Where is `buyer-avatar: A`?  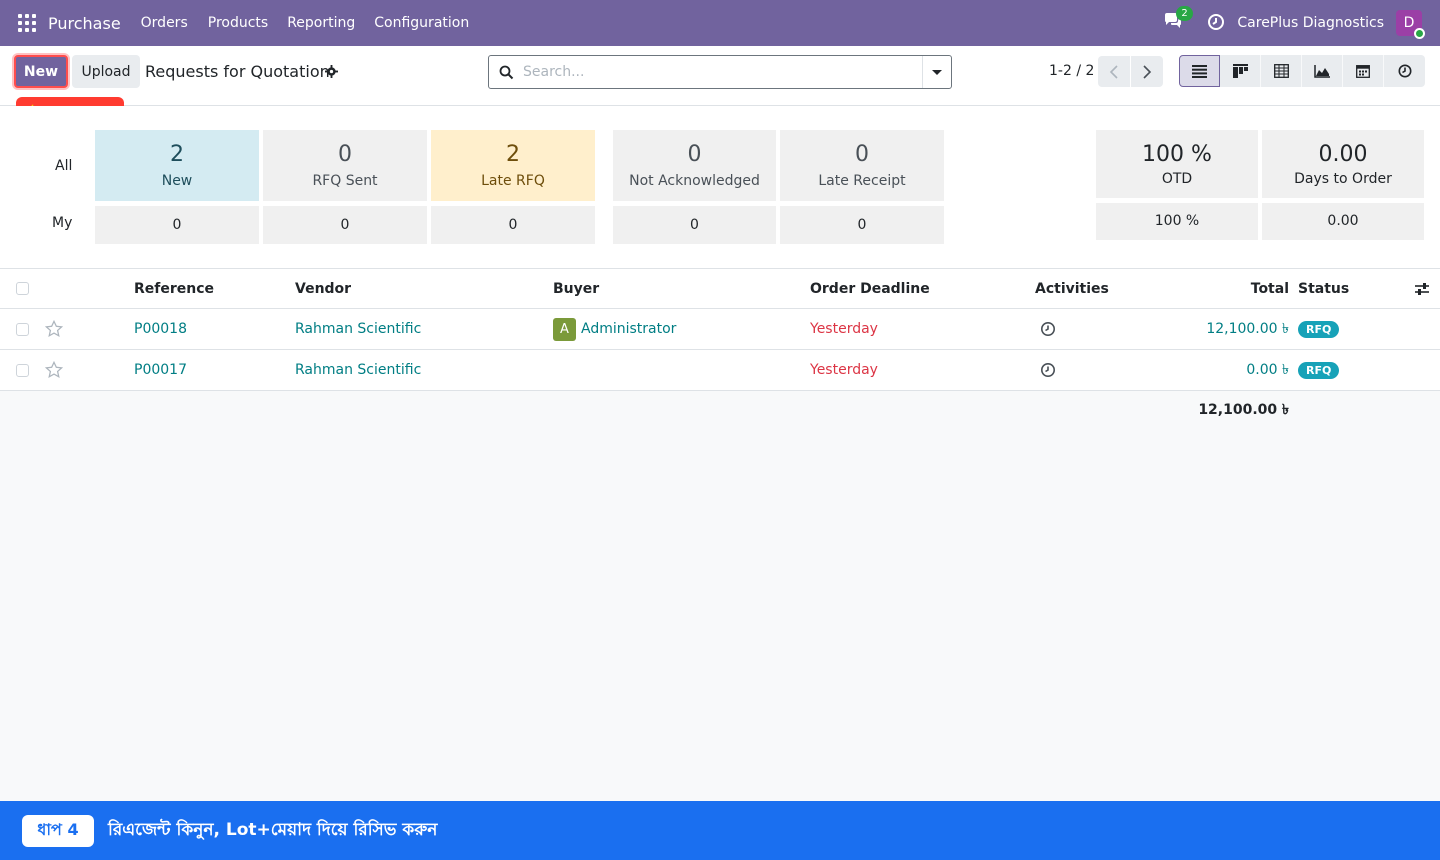 buyer-avatar: A is located at coordinates (564, 329).